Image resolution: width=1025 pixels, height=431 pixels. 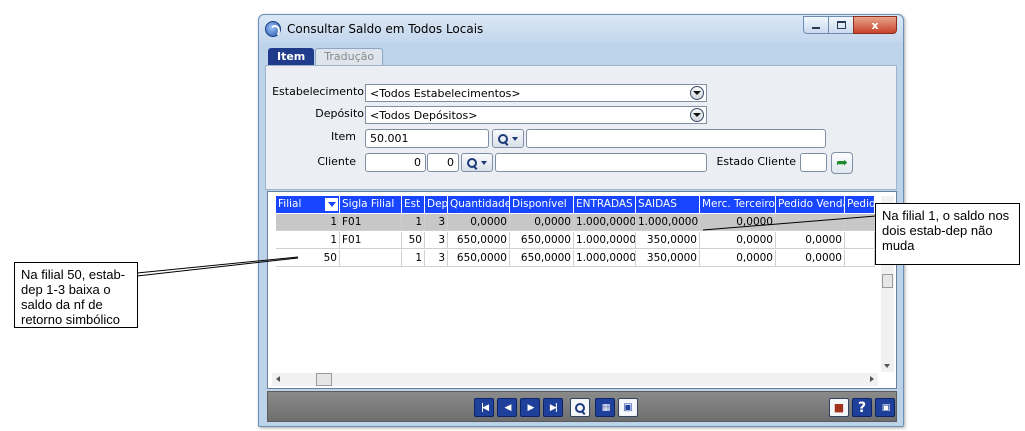 What do you see at coordinates (810, 204) in the screenshot?
I see `col-pedido-venda: Pedido Venda` at bounding box center [810, 204].